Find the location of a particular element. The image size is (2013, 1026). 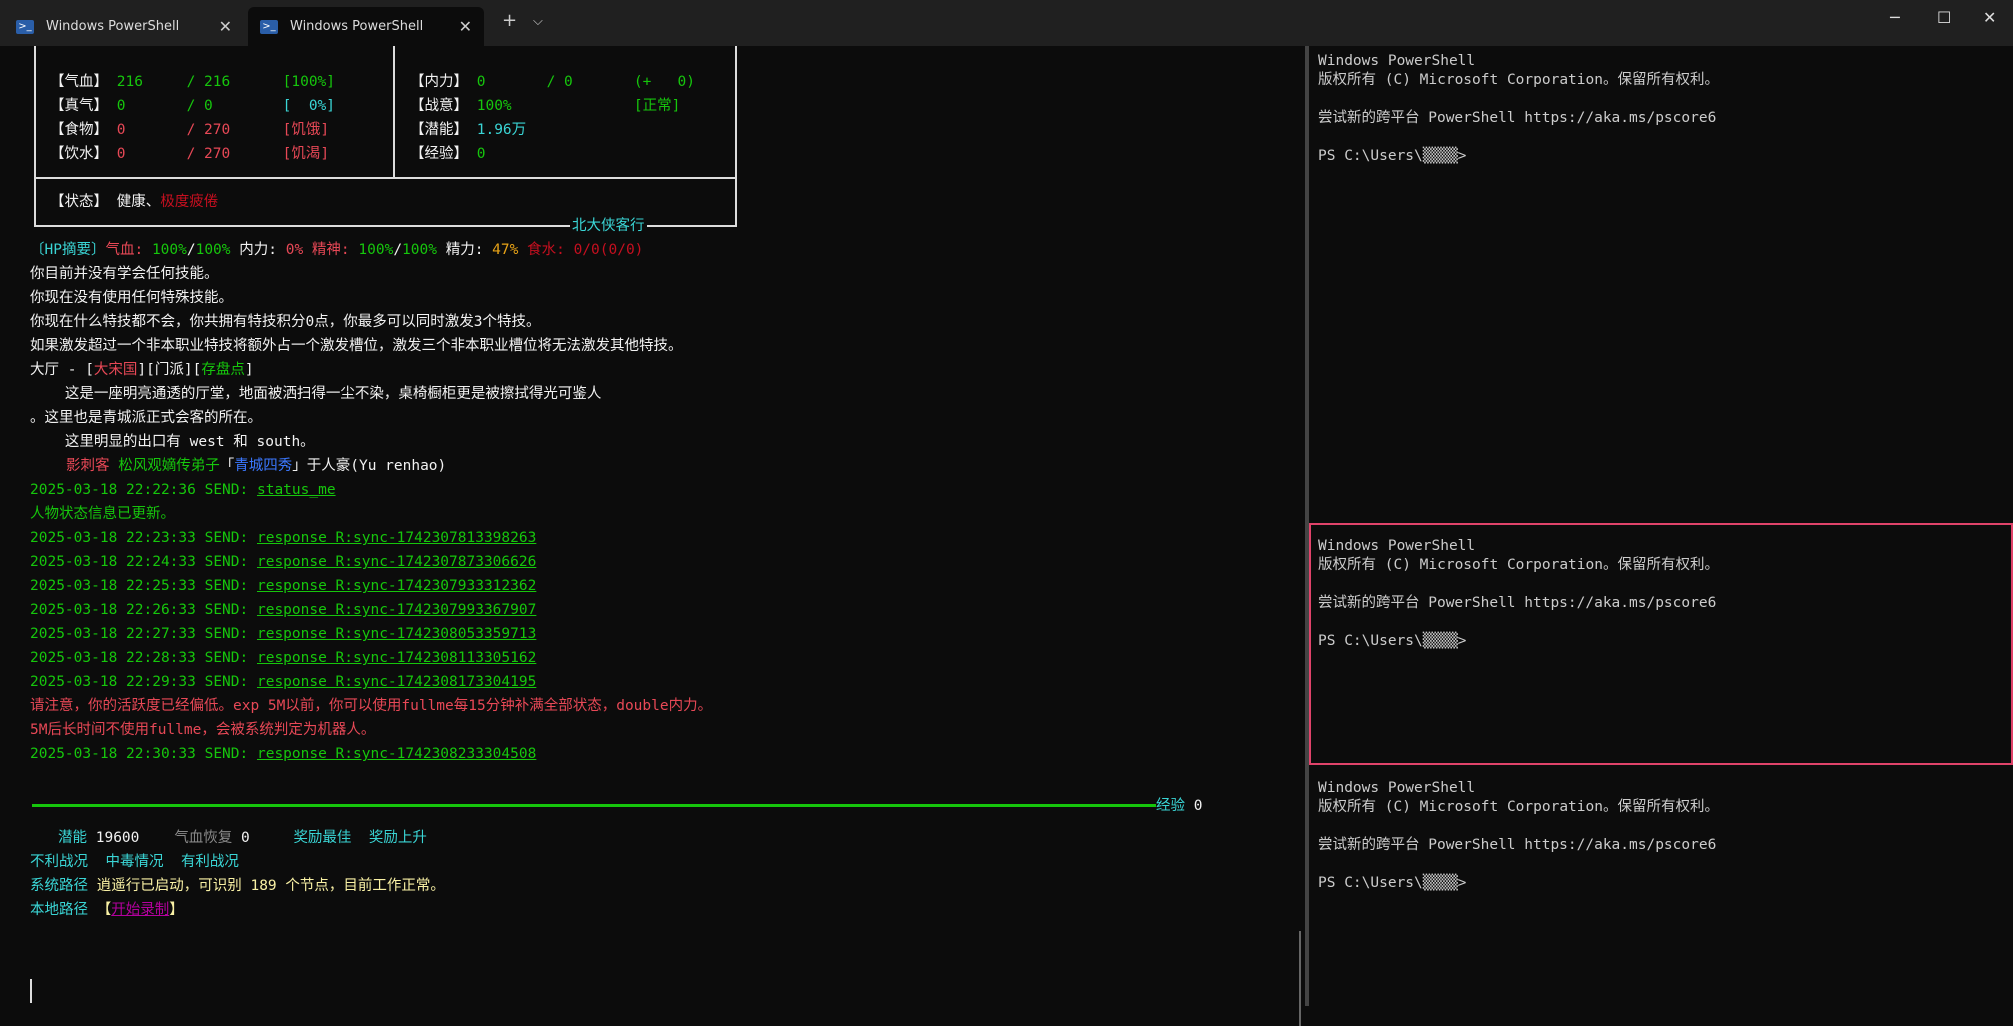

tab-powershell-2: >_ Windows PowerShell ✕ is located at coordinates (366, 26).